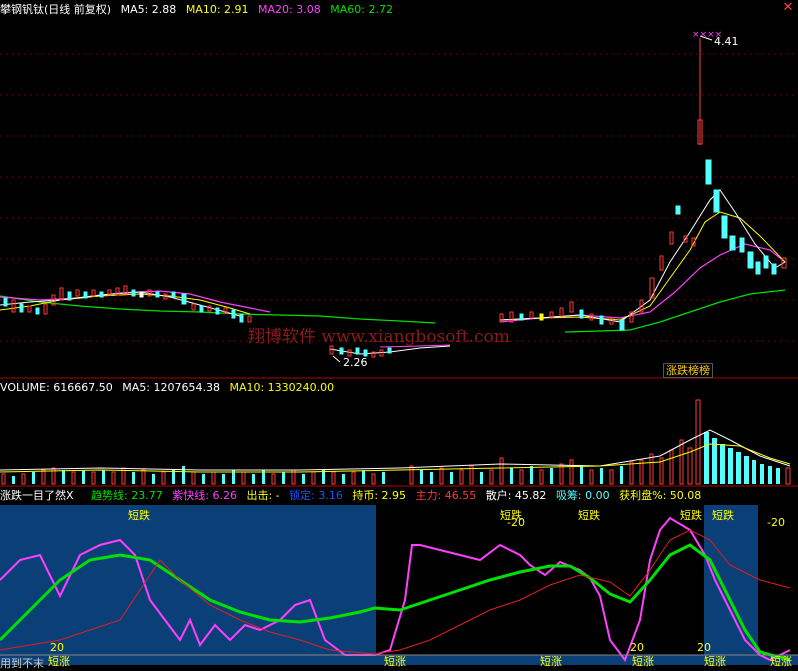 This screenshot has height=671, width=798. Describe the element at coordinates (715, 661) in the screenshot. I see `signal-short-up-5: 短涨` at that location.